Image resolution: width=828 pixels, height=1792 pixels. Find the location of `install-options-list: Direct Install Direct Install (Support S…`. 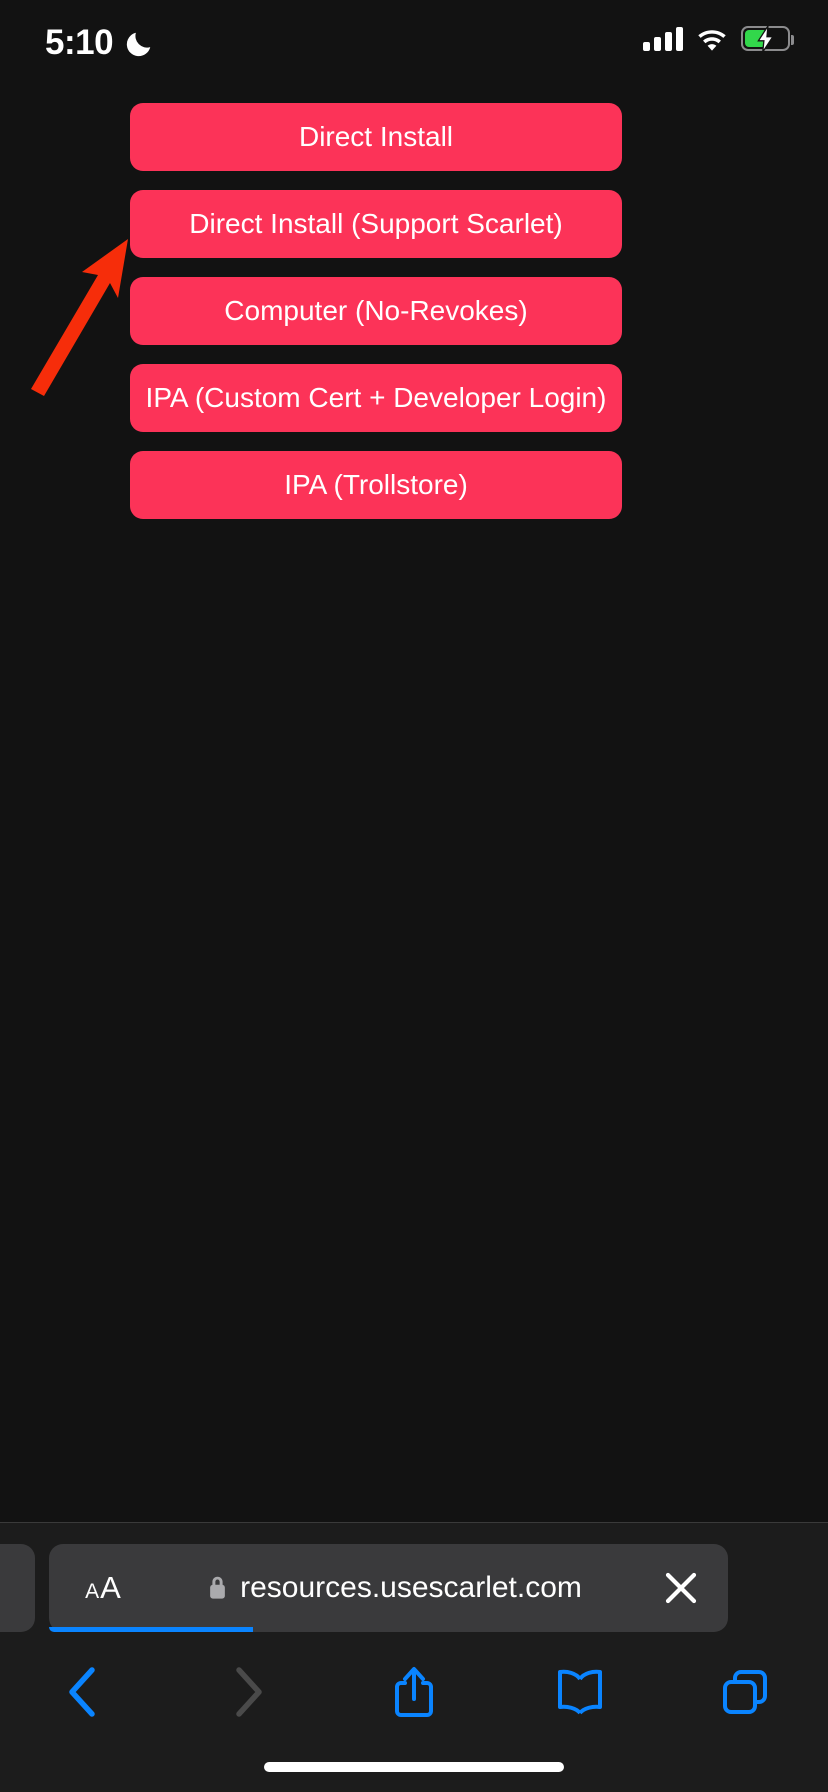

install-options-list: Direct Install Direct Install (Support S… is located at coordinates (376, 311).